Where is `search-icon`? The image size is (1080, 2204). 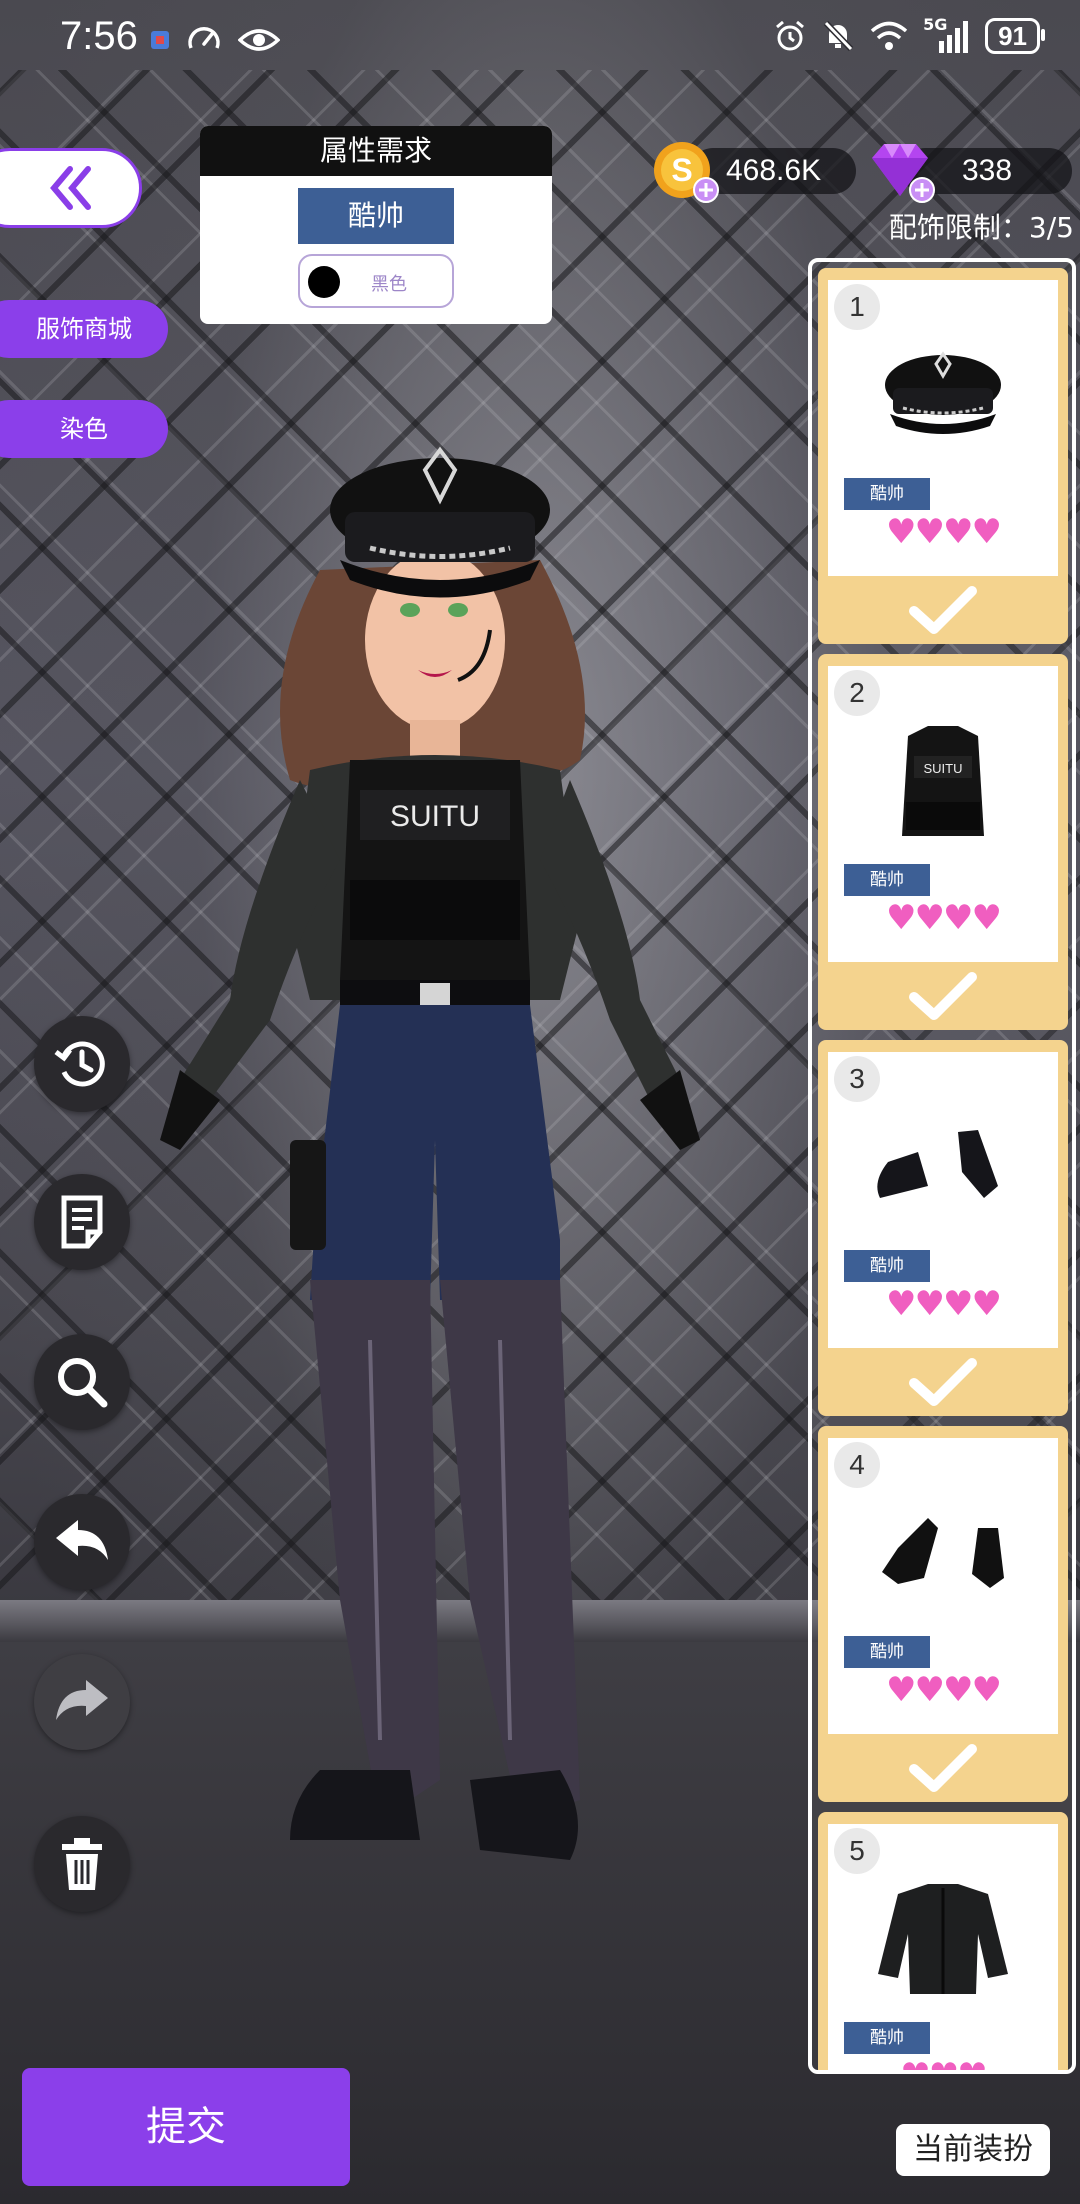
search-icon is located at coordinates (83, 1383).